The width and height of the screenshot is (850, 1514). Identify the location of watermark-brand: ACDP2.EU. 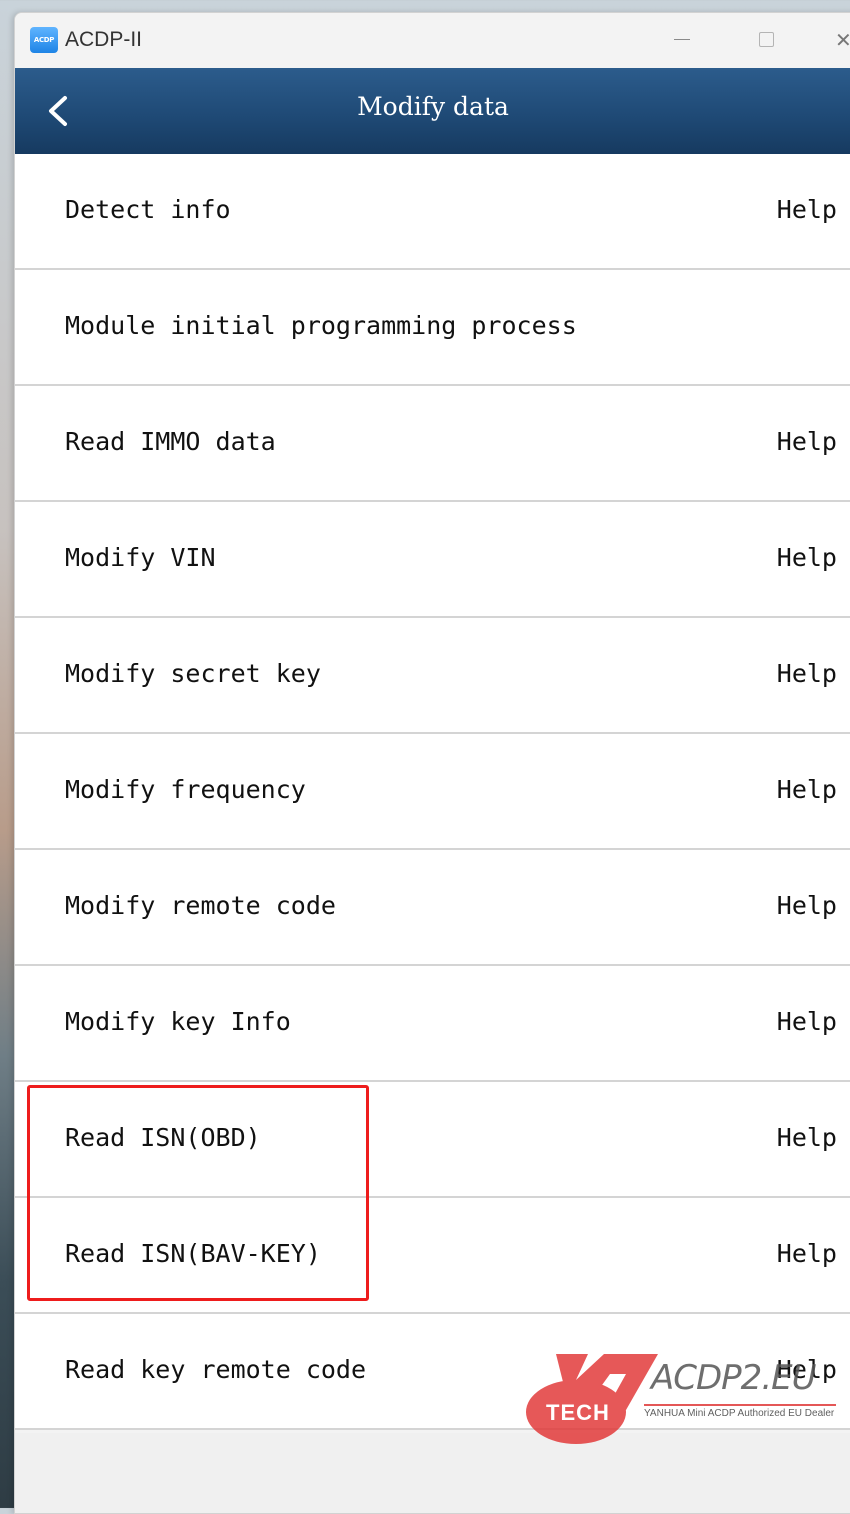
(733, 1378).